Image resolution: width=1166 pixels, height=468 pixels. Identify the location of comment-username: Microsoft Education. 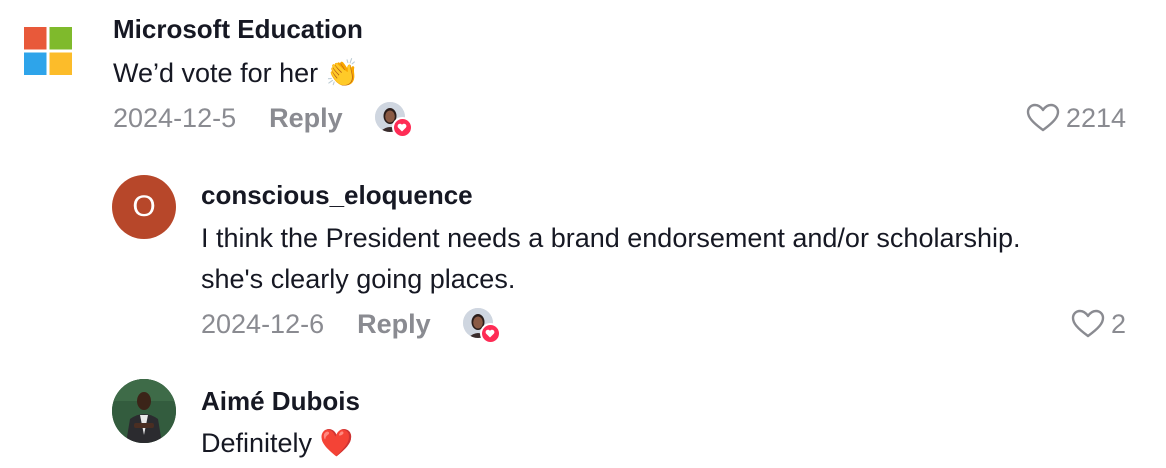
(238, 29).